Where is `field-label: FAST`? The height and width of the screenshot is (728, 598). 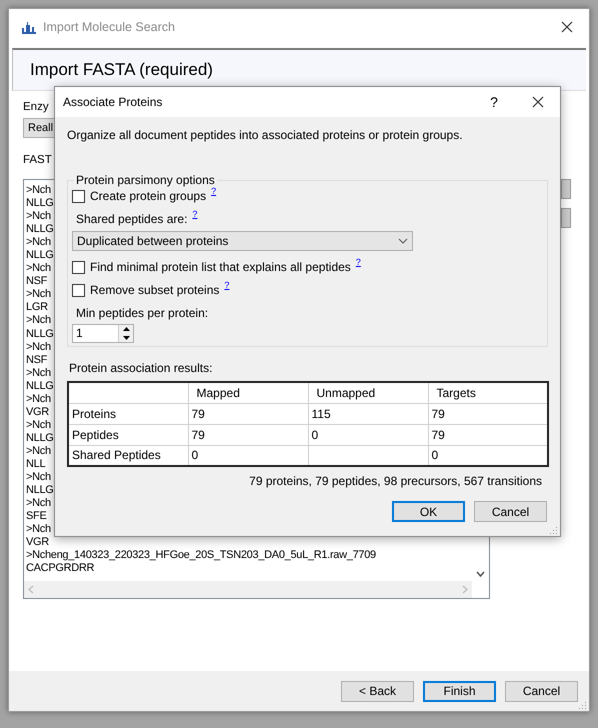 field-label: FAST is located at coordinates (37, 160).